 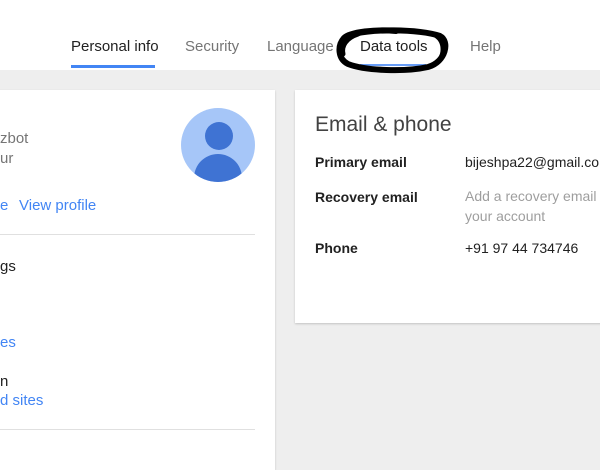 I want to click on active-tab-indicator, so click(x=113, y=66).